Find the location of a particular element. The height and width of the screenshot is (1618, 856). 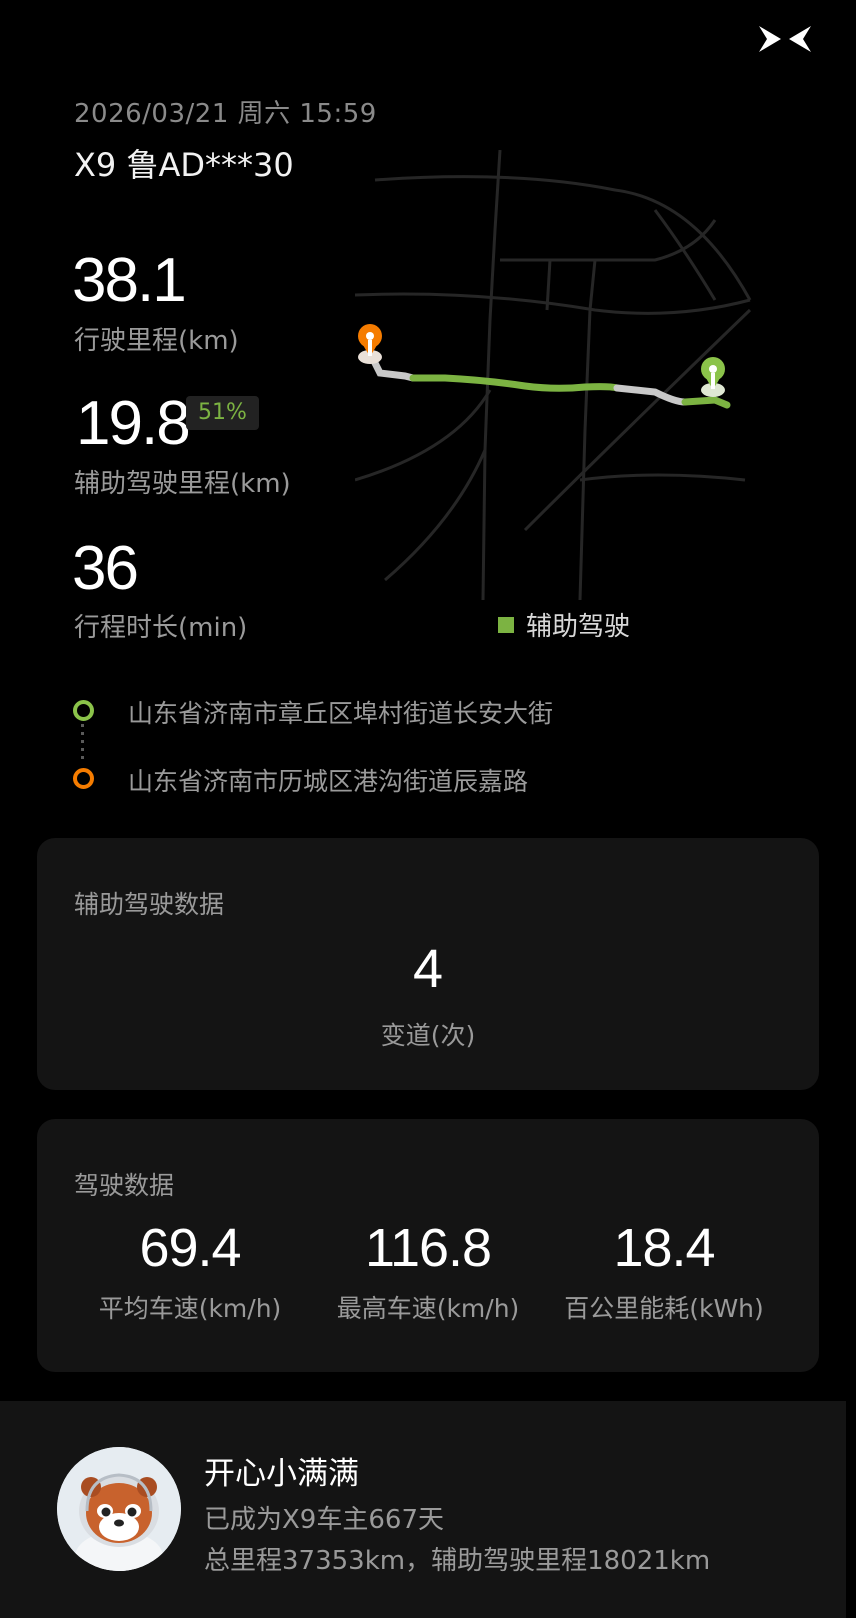

max-speed-value: 116.8 is located at coordinates (428, 1248).